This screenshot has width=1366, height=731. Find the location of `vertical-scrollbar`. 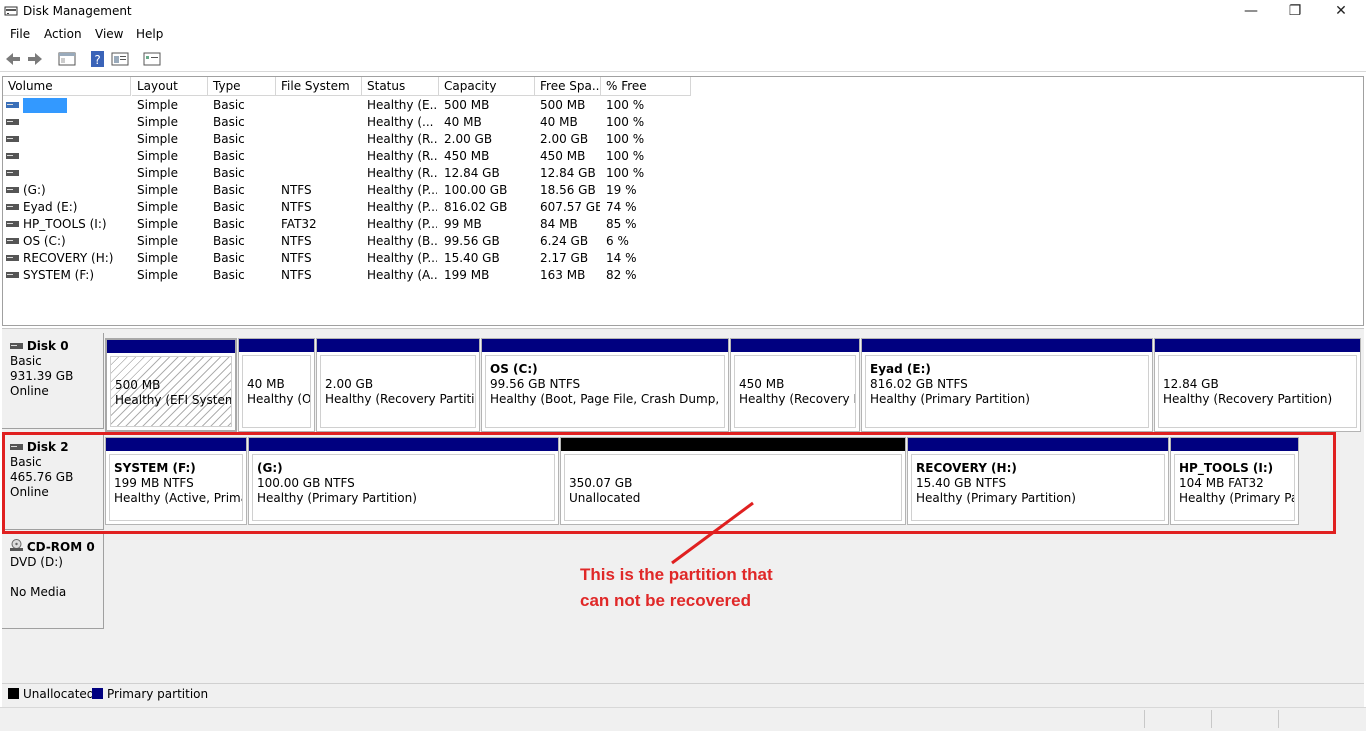

vertical-scrollbar is located at coordinates (1362, 201).